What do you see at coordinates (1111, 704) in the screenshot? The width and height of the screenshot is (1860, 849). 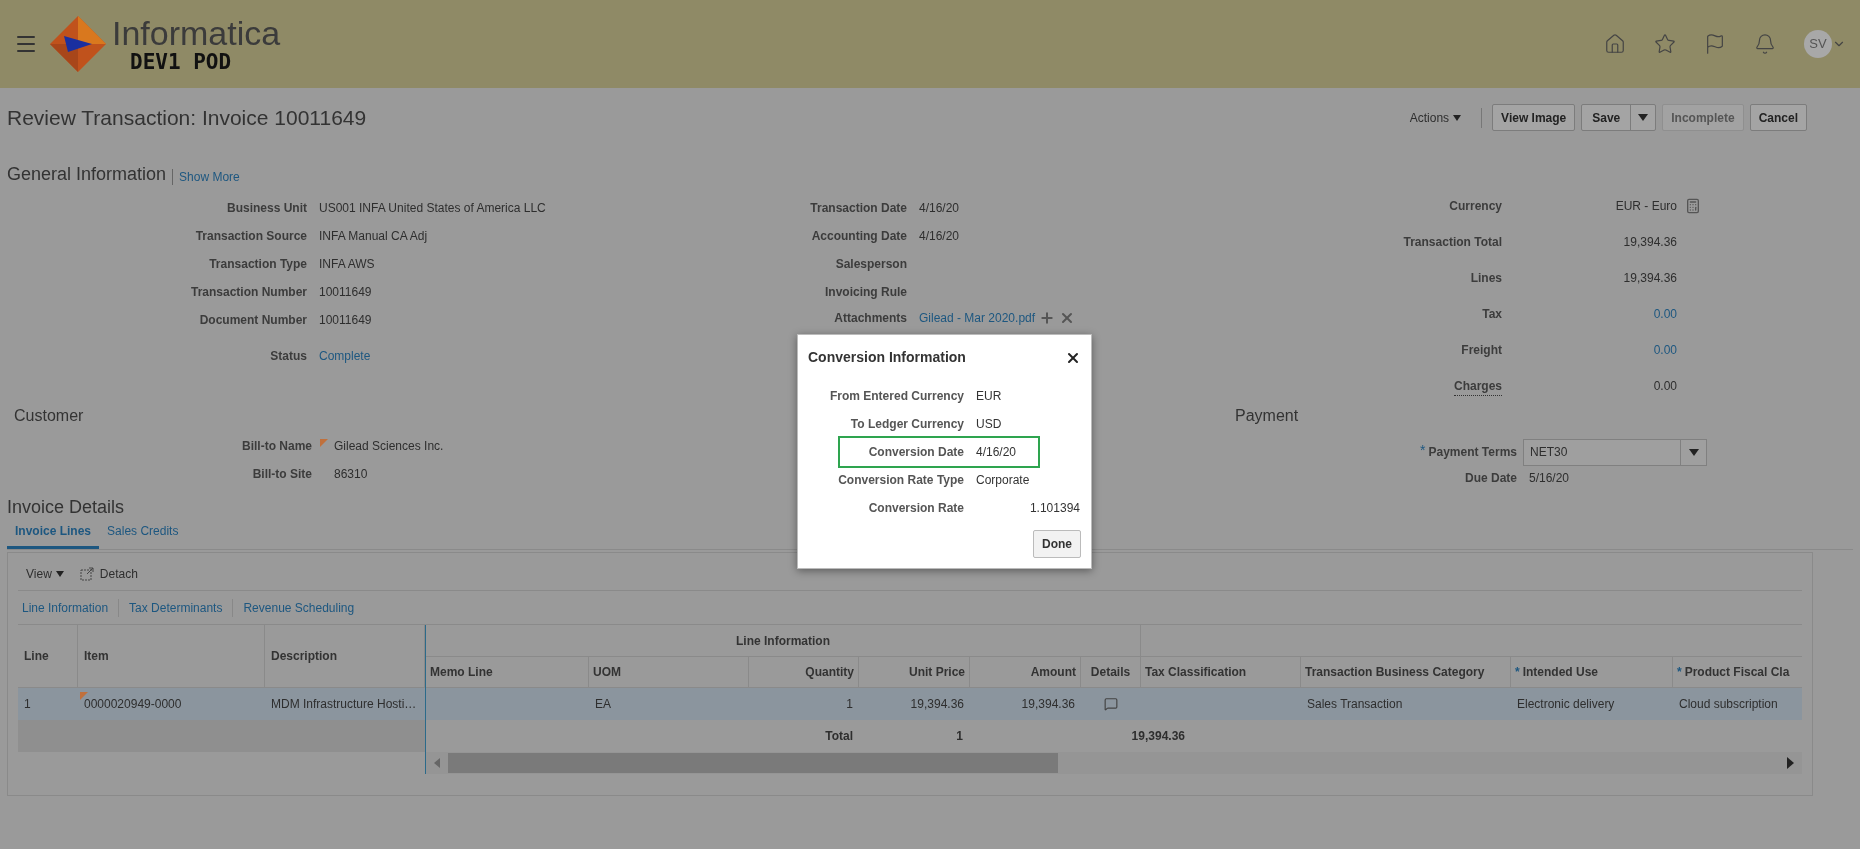 I see `details-icon` at bounding box center [1111, 704].